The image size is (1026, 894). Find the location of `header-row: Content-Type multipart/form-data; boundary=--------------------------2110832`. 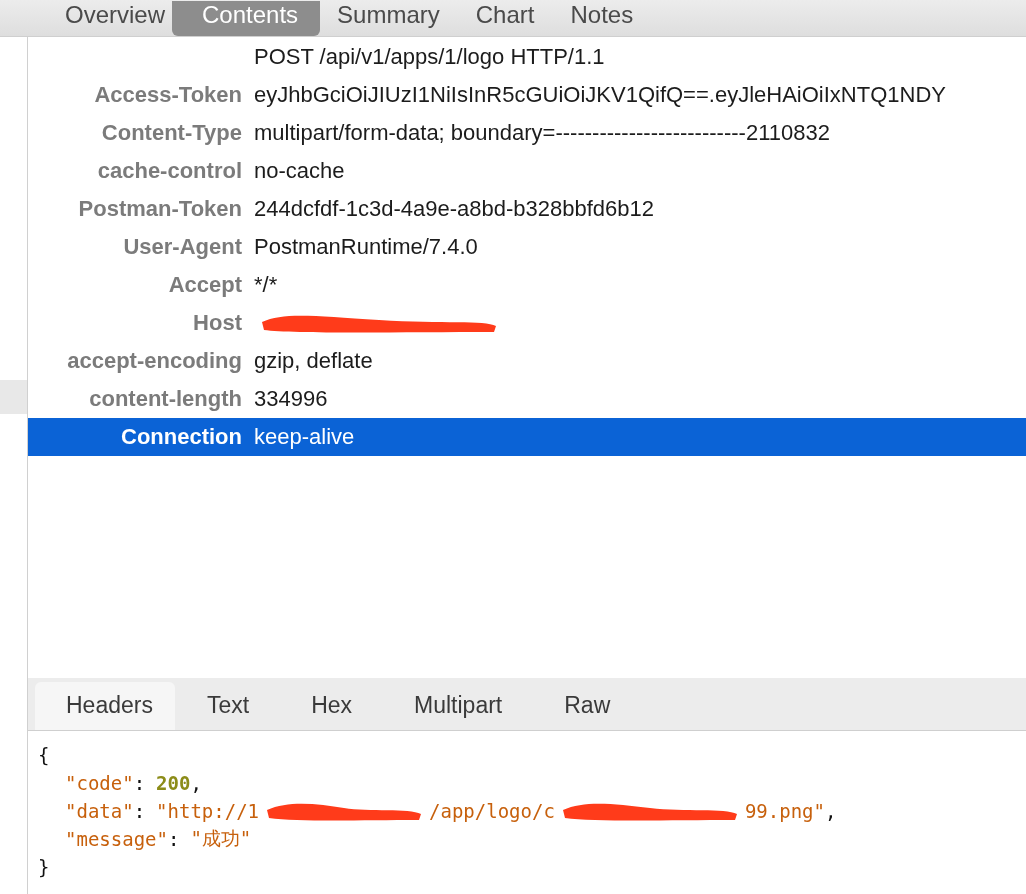

header-row: Content-Type multipart/form-data; boundary=--------------------------2110832 is located at coordinates (527, 133).